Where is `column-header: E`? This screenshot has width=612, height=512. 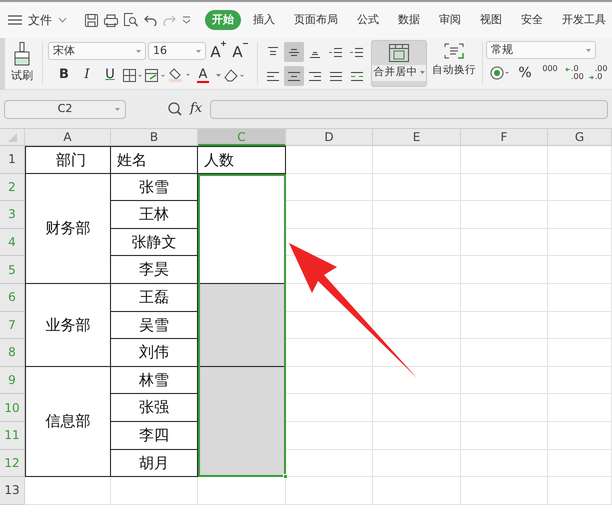 column-header: E is located at coordinates (417, 137).